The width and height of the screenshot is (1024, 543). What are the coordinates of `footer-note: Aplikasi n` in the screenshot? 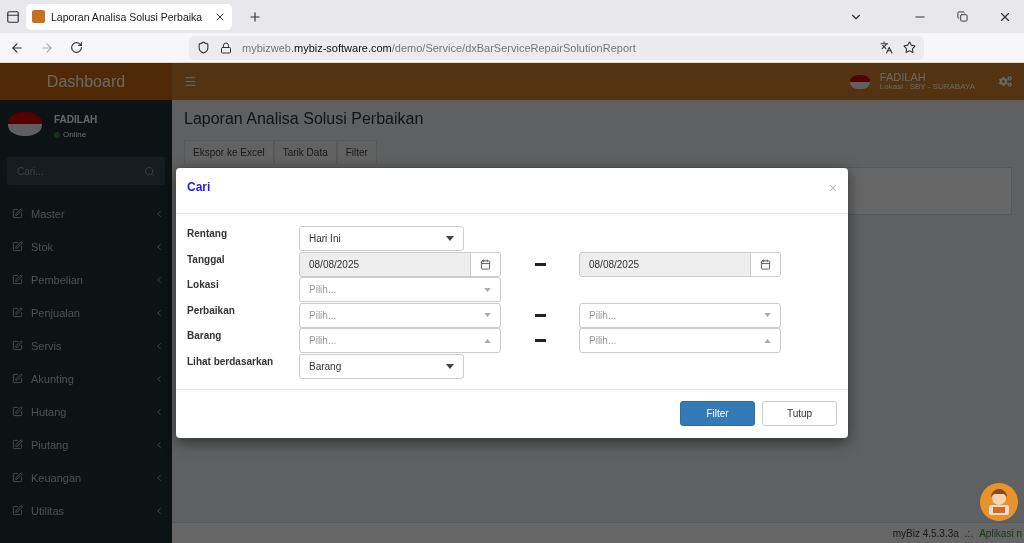 It's located at (1000, 533).